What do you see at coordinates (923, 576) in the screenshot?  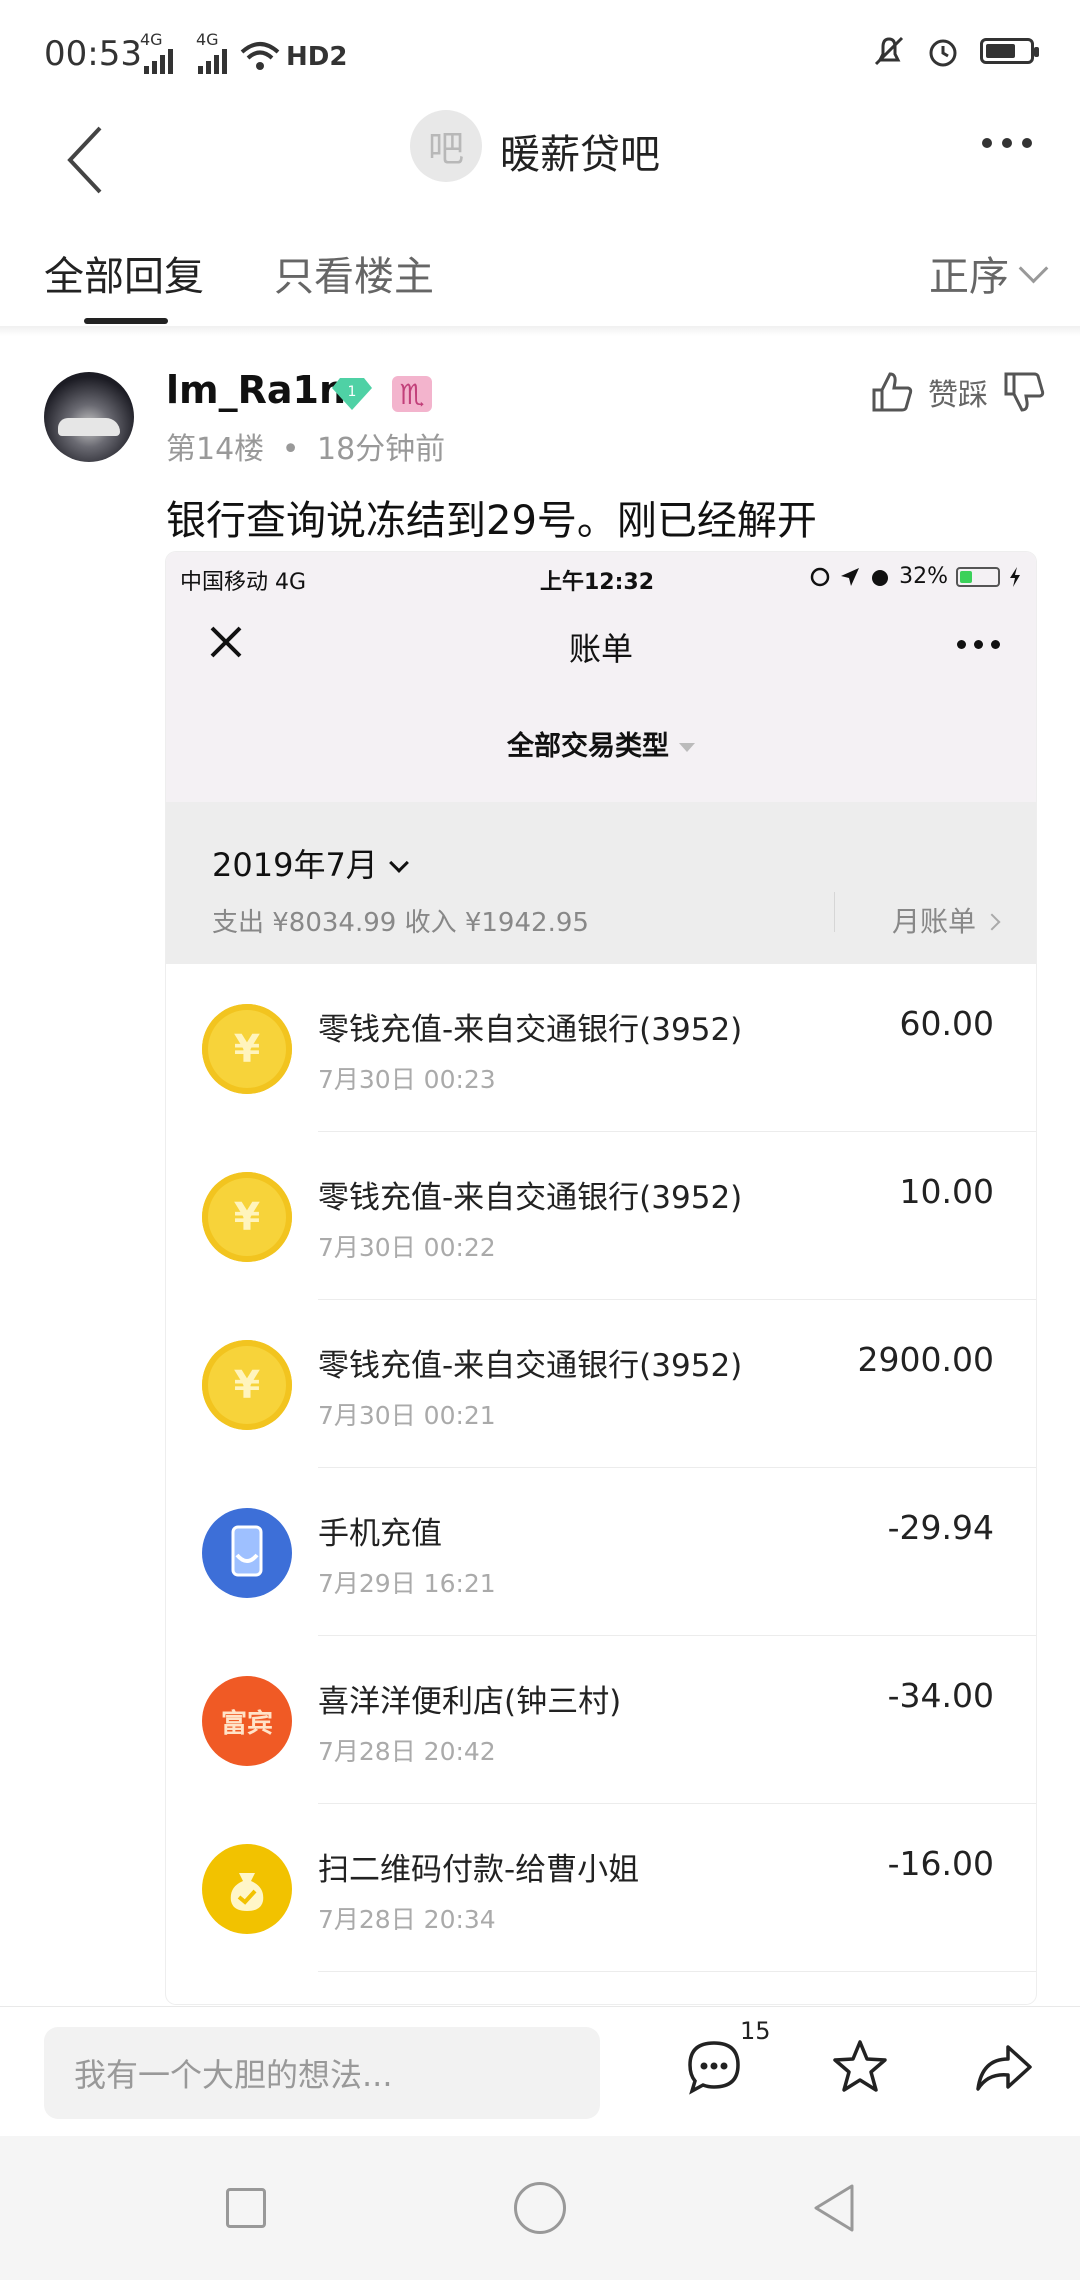 I see `embedded-battery-percent: 32%` at bounding box center [923, 576].